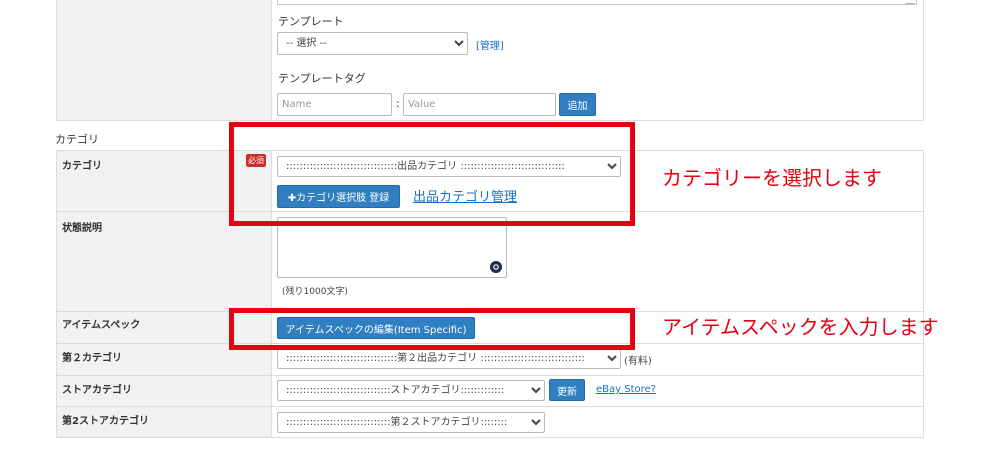  What do you see at coordinates (910, 2) in the screenshot?
I see `resize-grip-icon` at bounding box center [910, 2].